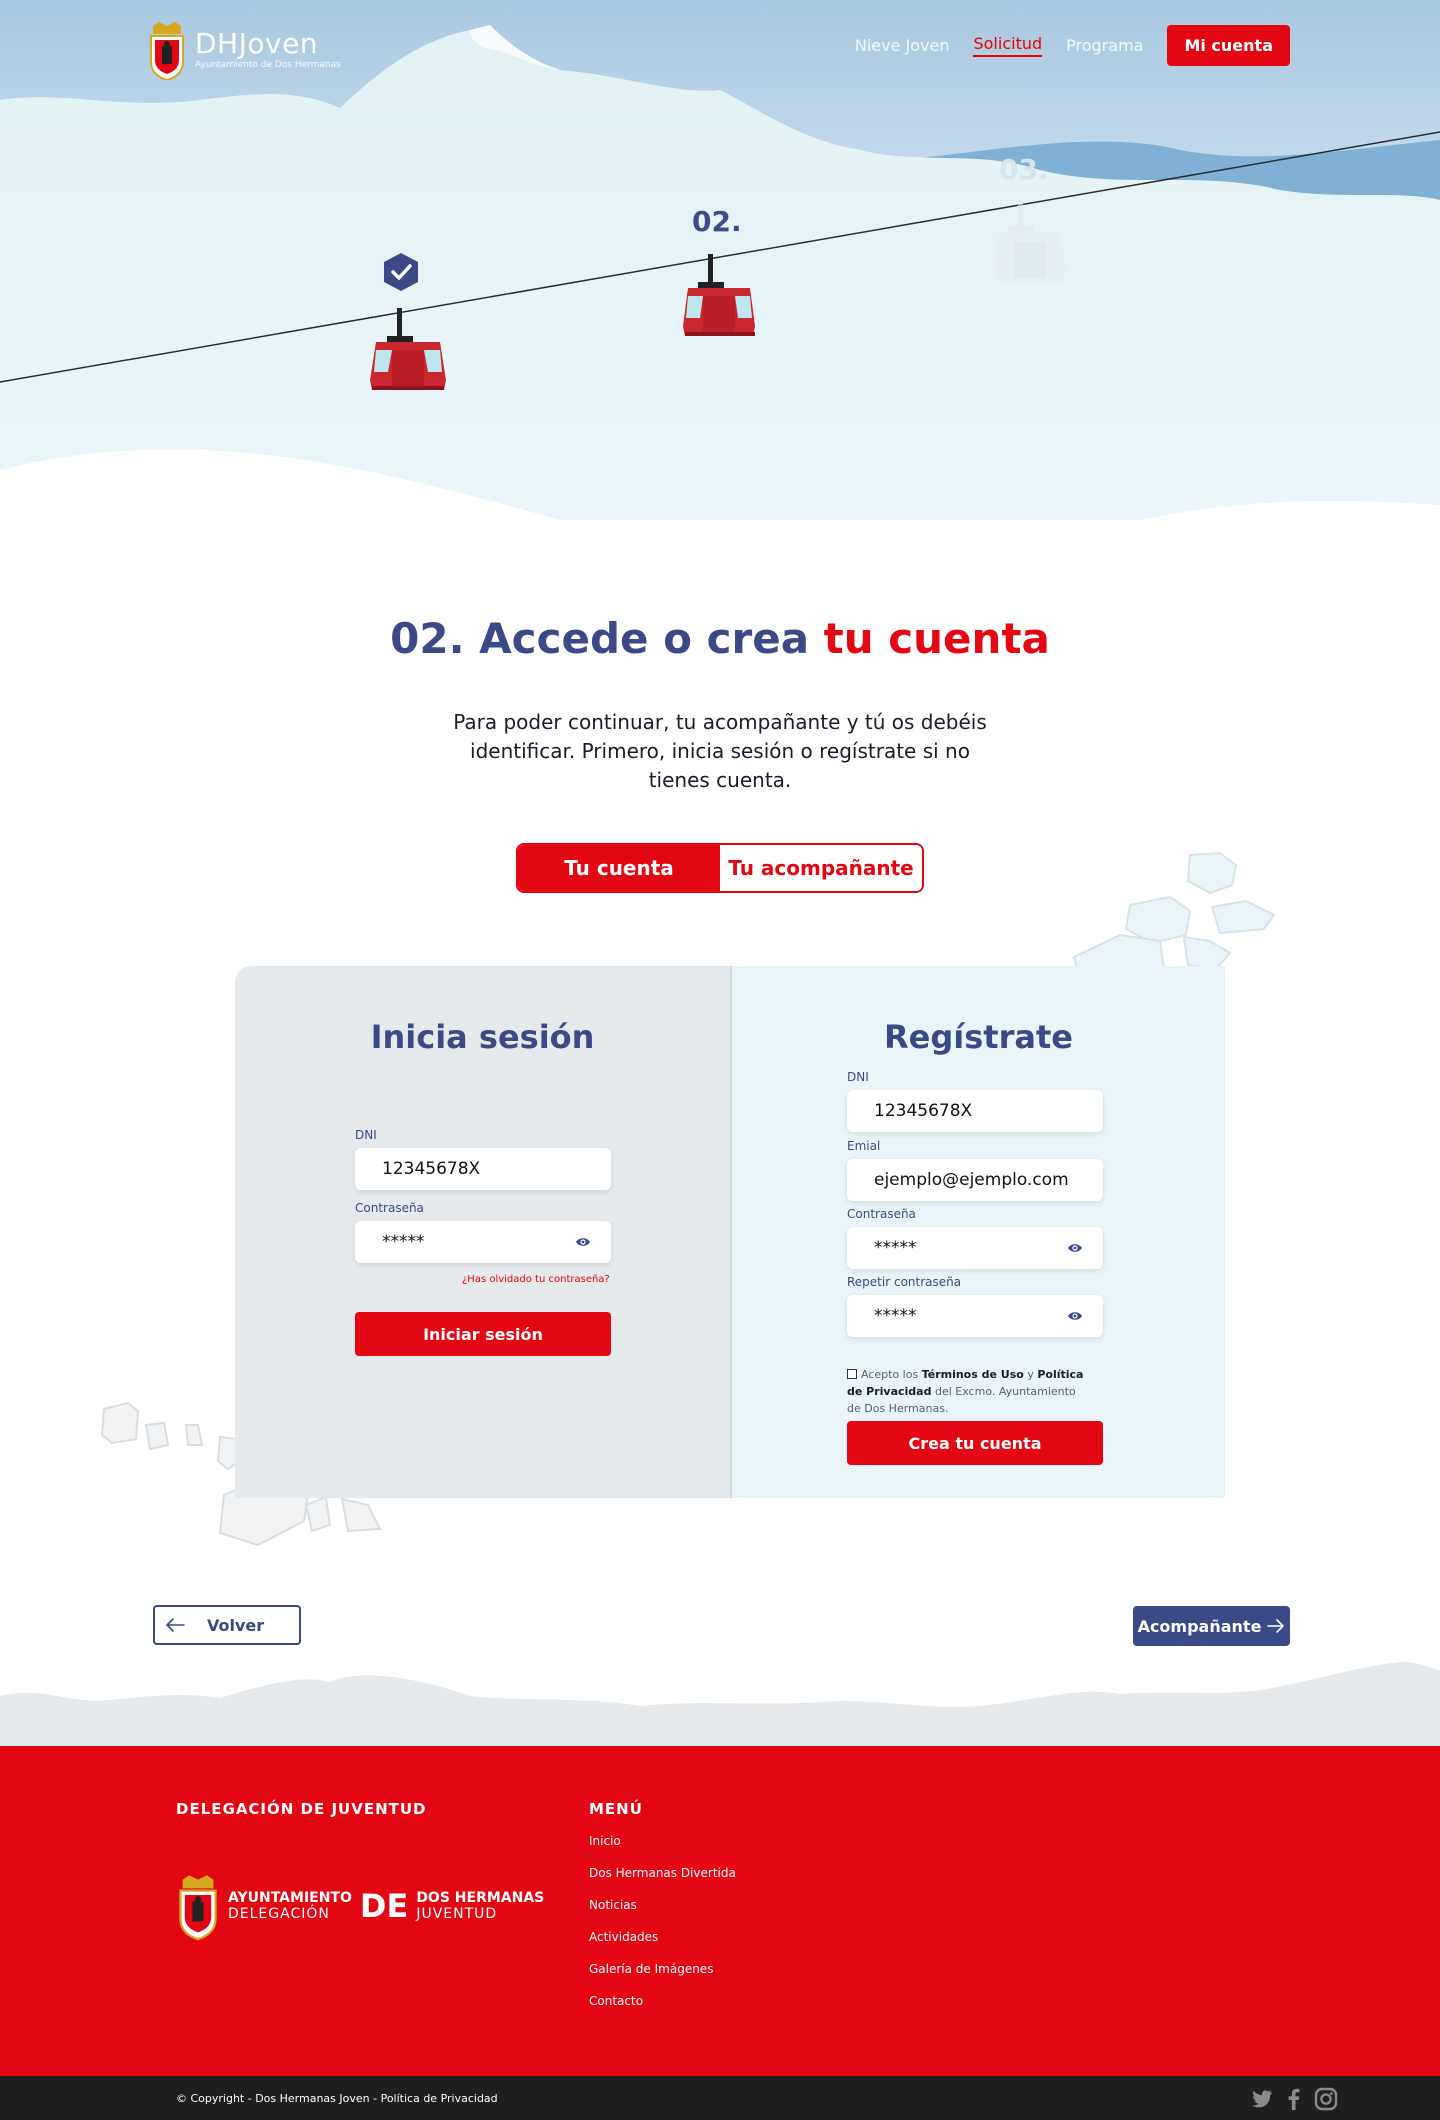  I want to click on register-repeat-field: *****, so click(975, 1316).